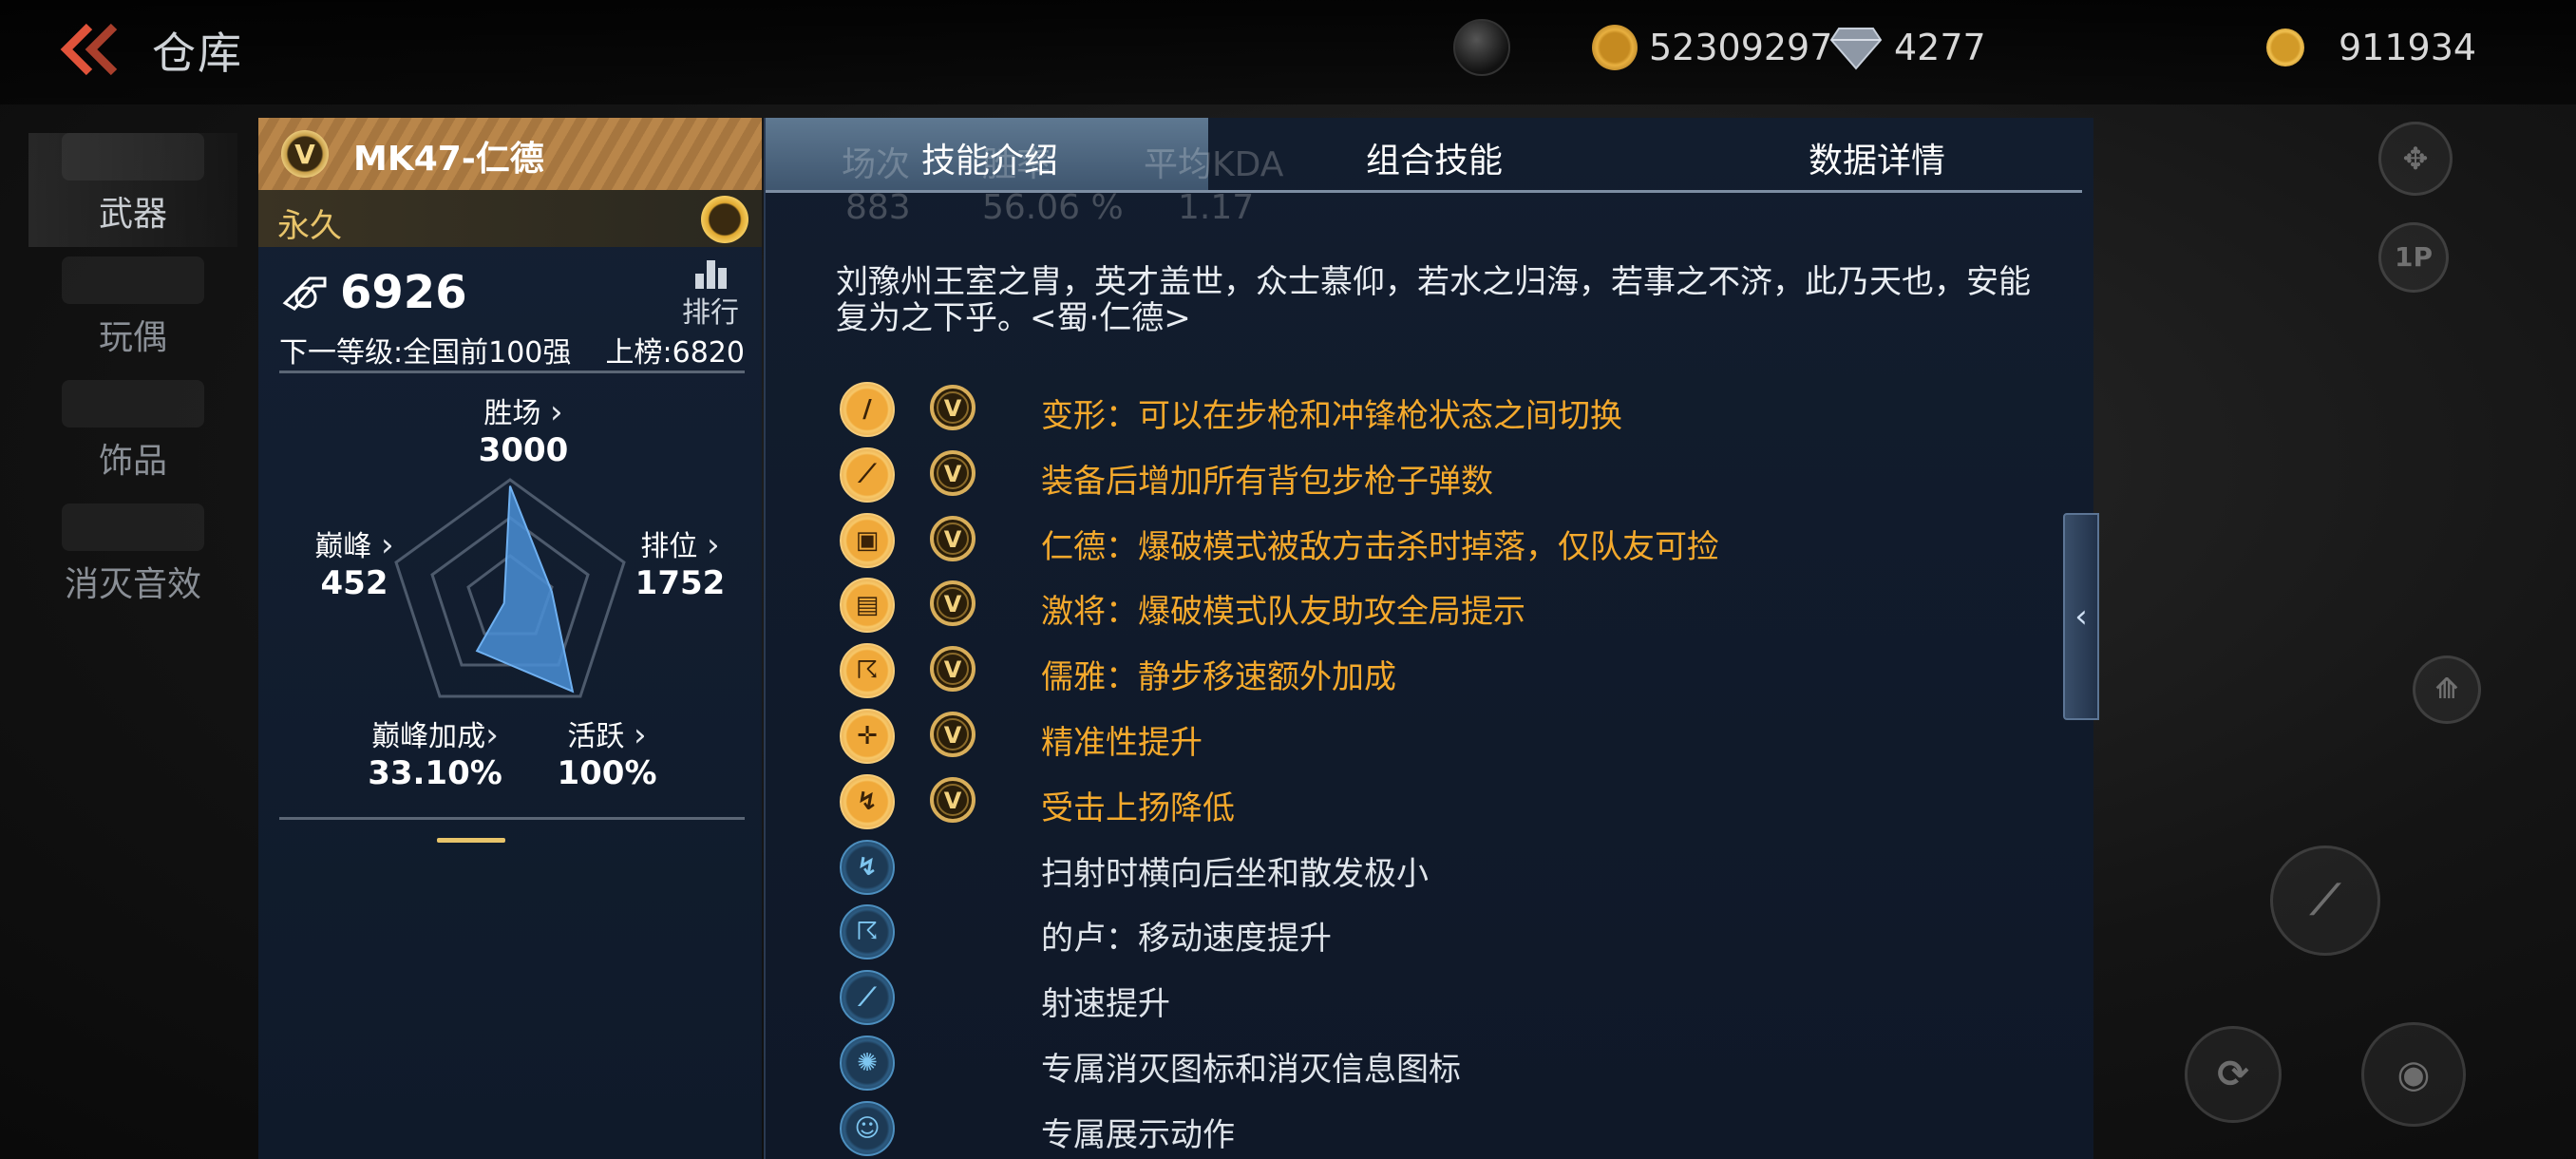 The height and width of the screenshot is (1159, 2576). What do you see at coordinates (2413, 1074) in the screenshot?
I see `eye-icon: ◉` at bounding box center [2413, 1074].